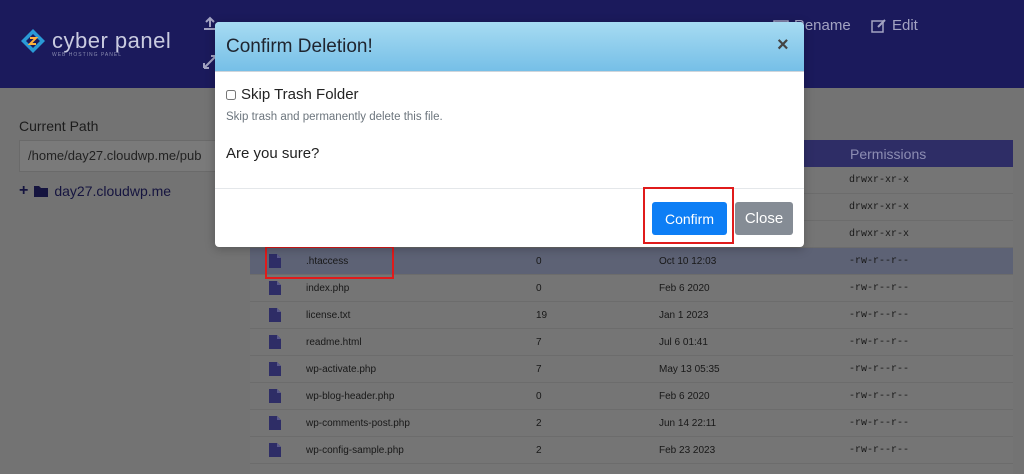 This screenshot has height=474, width=1024. I want to click on logo-subtext: WEB HOSTING PANEL, so click(87, 55).